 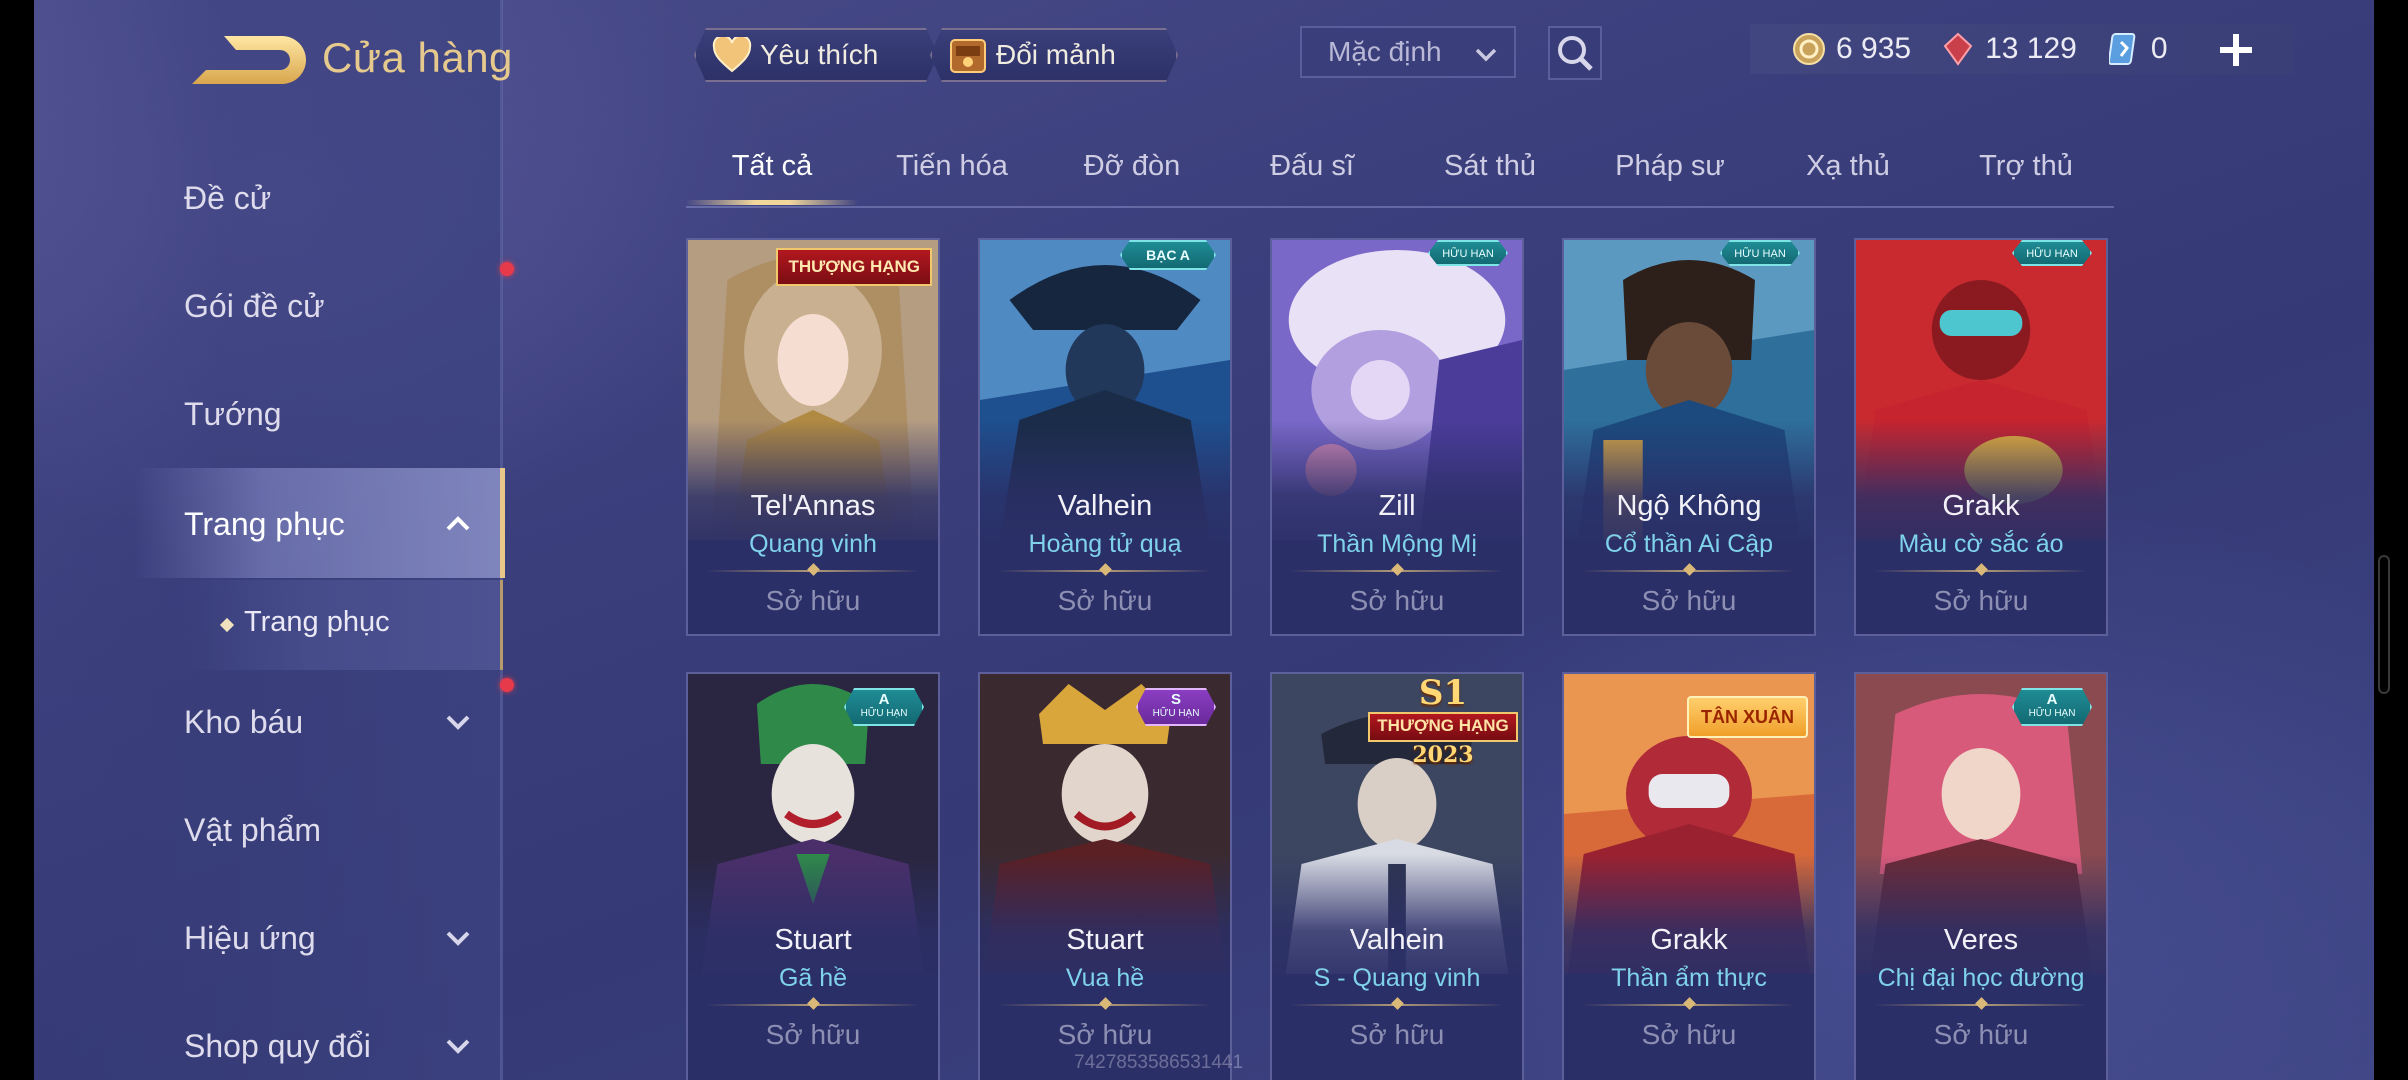 I want to click on active-tab-indicator, so click(x=772, y=202).